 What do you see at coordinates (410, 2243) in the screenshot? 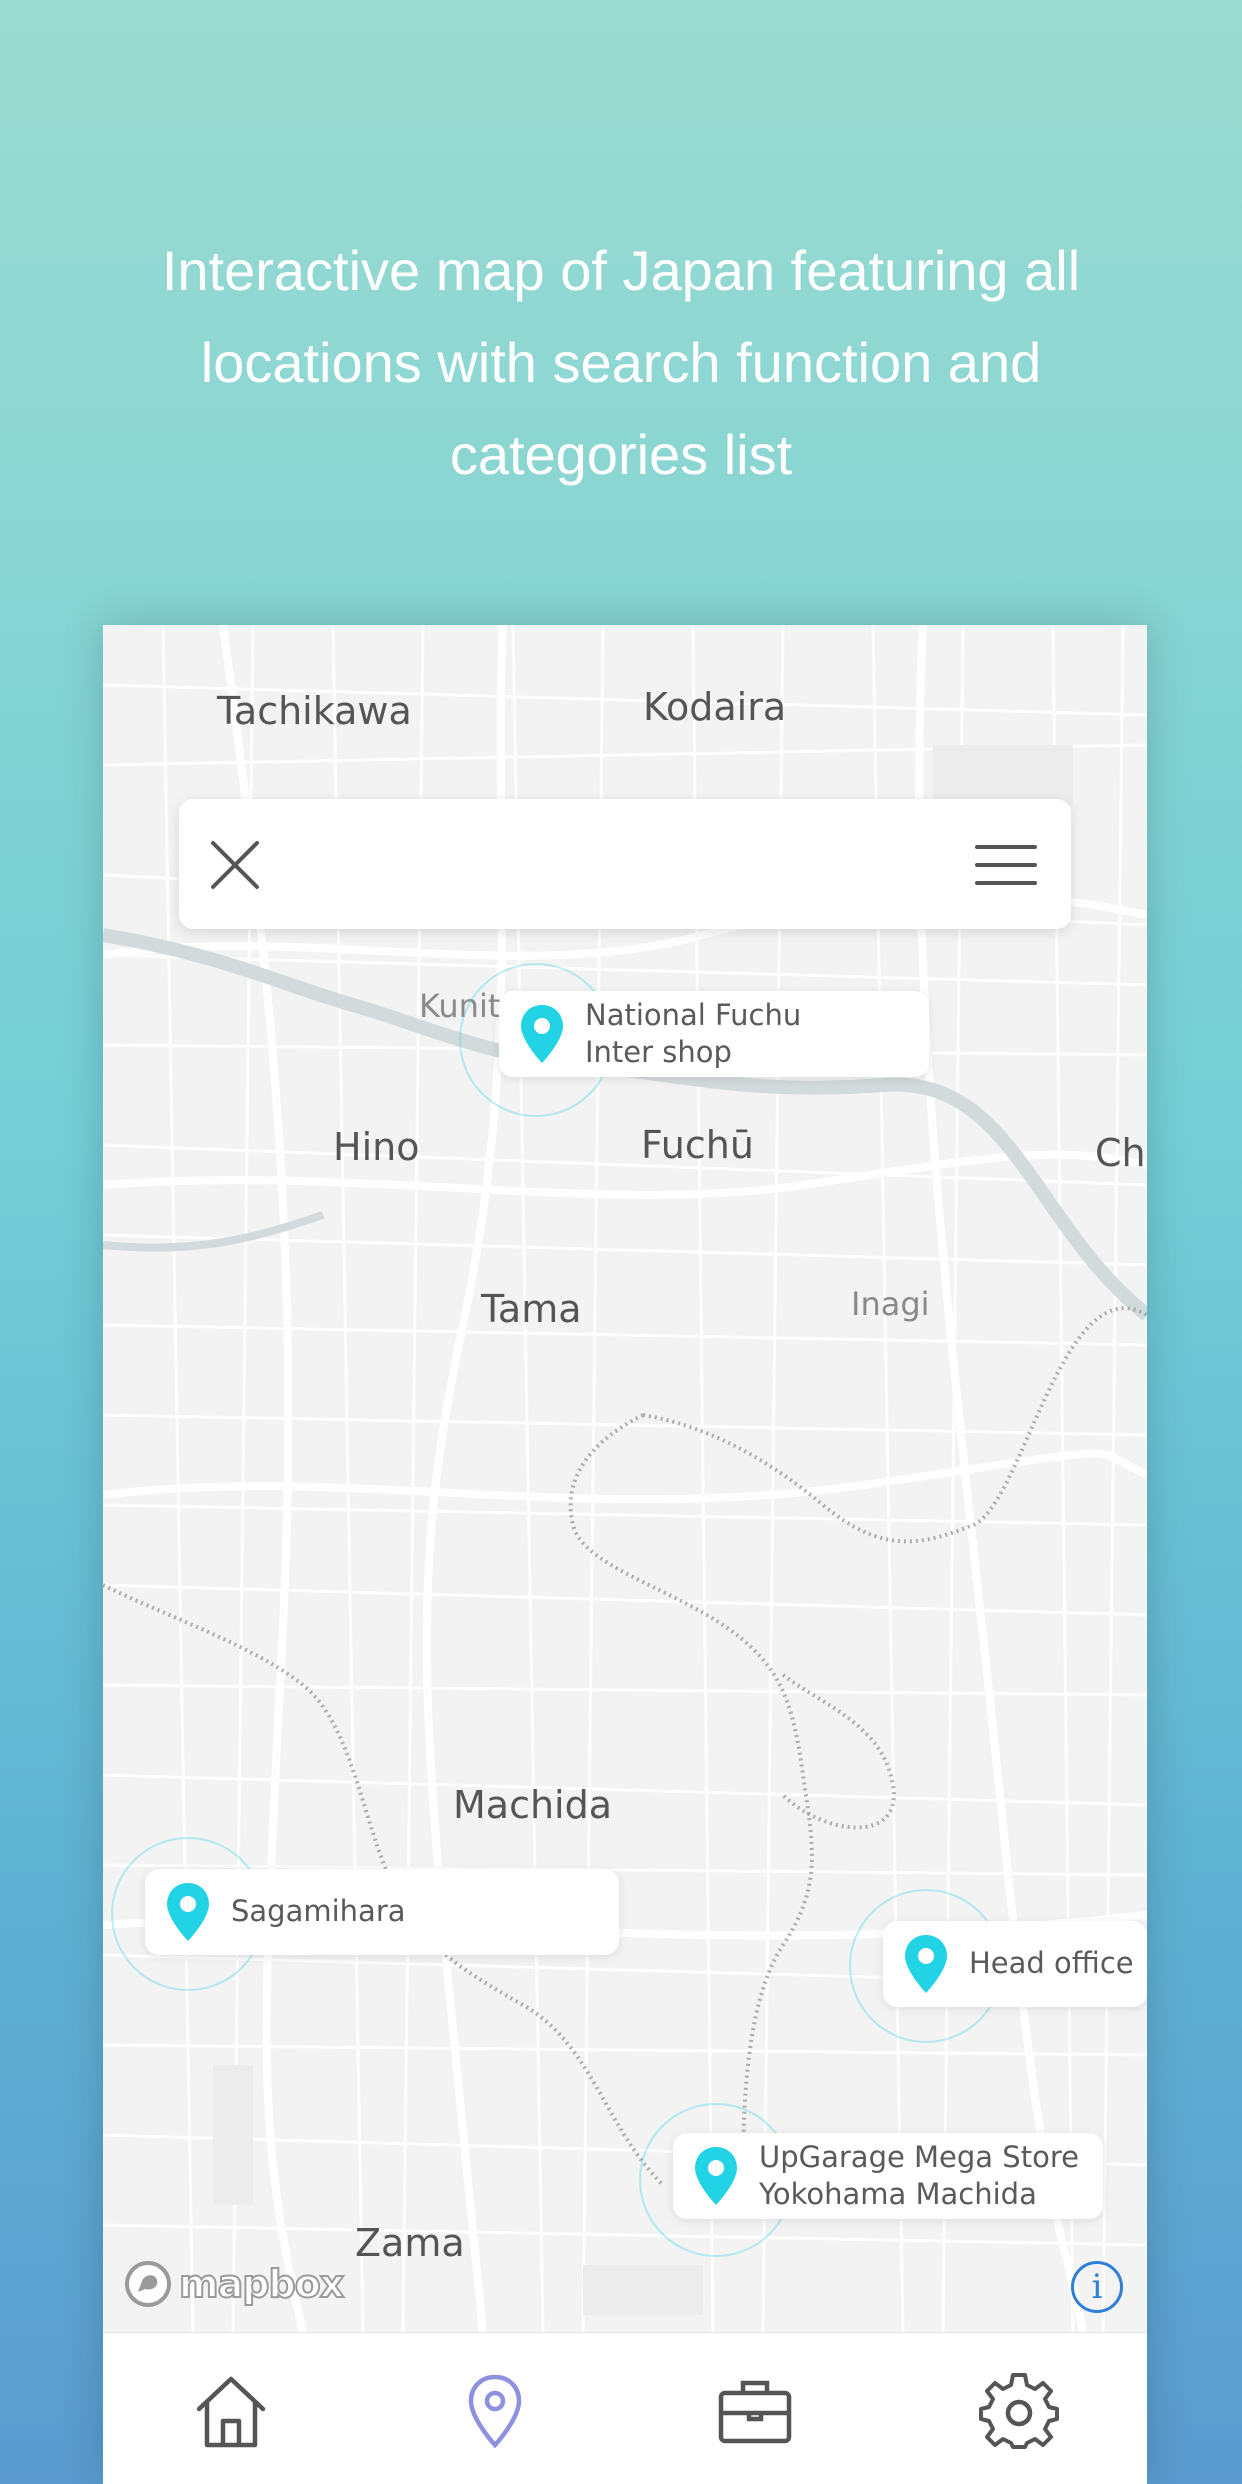
I see `place-label-zama: Zama` at bounding box center [410, 2243].